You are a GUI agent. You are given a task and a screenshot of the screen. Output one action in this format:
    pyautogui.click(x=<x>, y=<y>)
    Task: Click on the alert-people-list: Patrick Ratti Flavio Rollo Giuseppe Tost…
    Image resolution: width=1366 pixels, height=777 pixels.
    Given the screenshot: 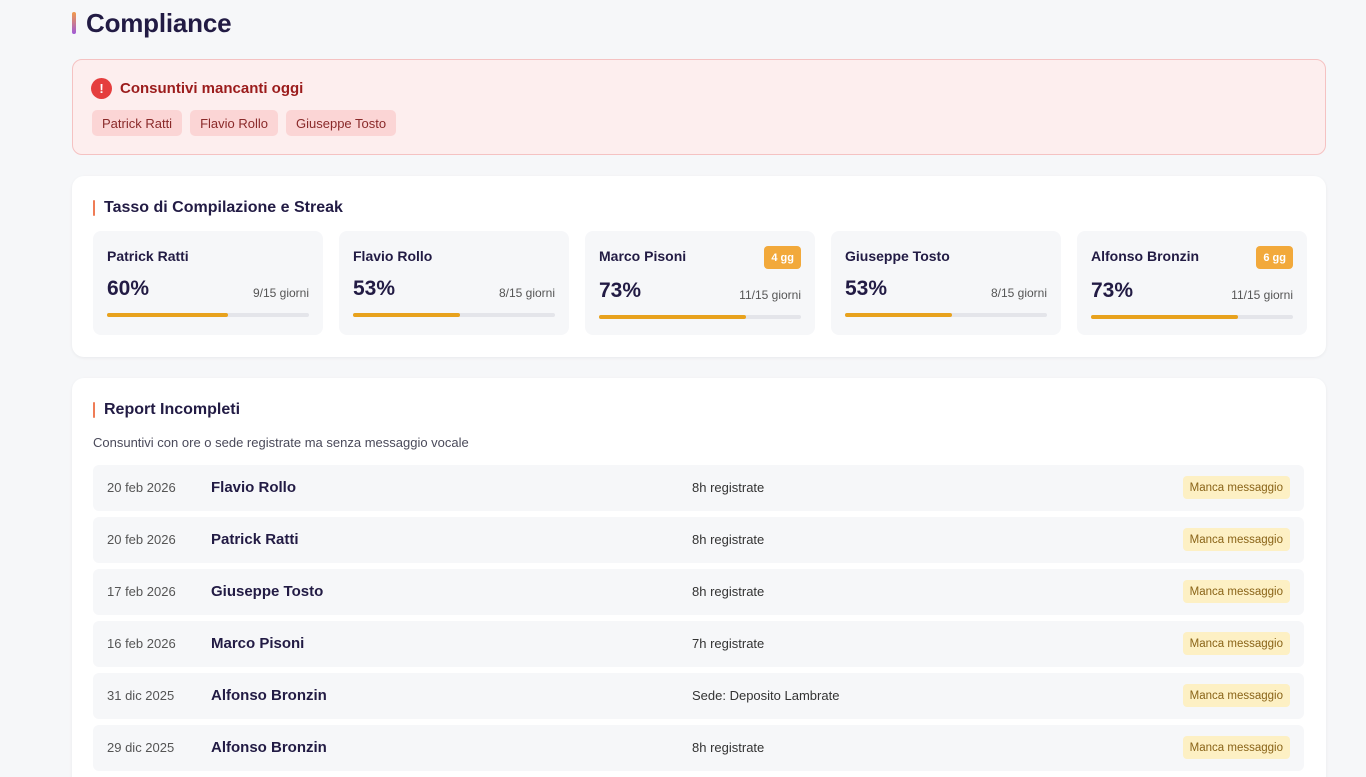 What is the action you would take?
    pyautogui.click(x=244, y=123)
    